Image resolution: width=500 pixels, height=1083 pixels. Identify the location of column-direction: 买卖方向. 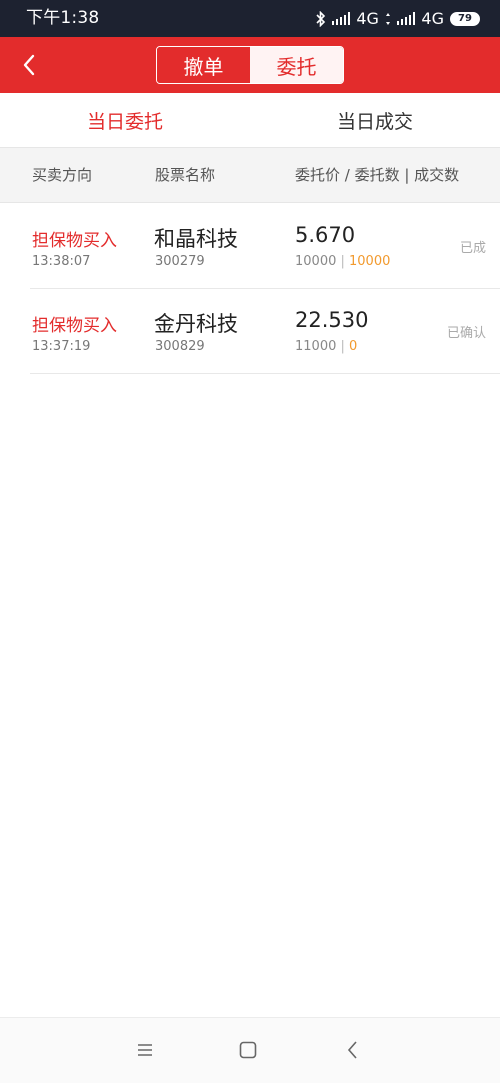
(62, 175).